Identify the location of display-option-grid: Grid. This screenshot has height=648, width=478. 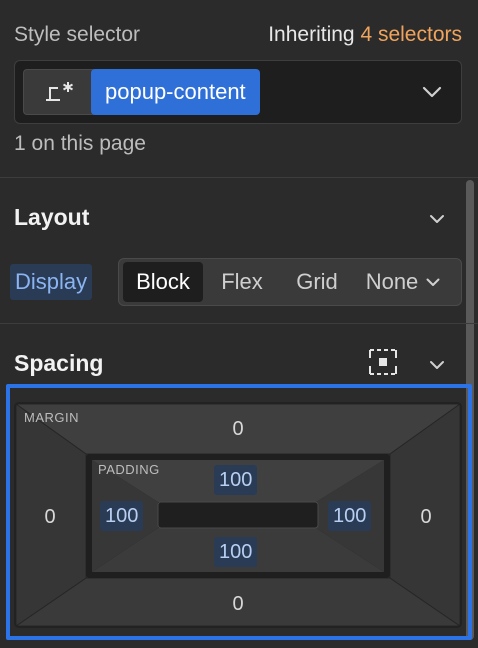
(317, 282).